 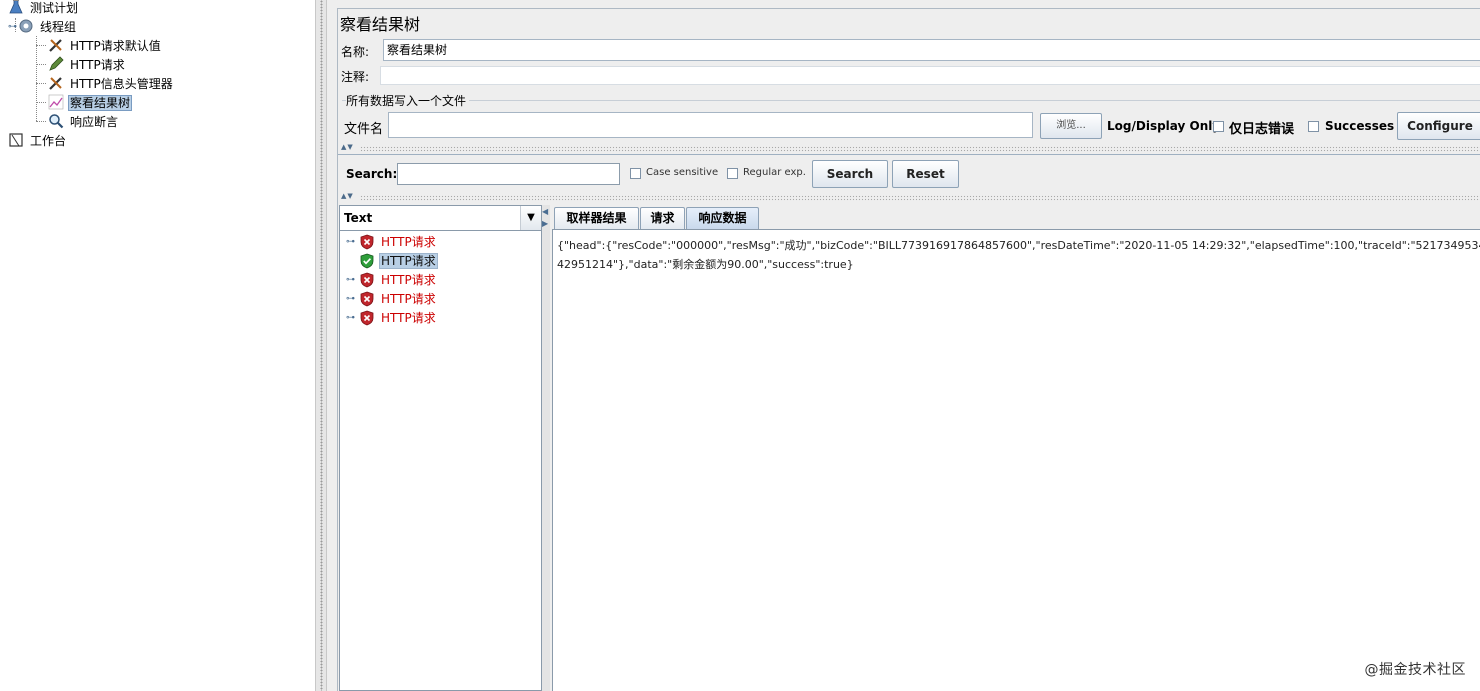 What do you see at coordinates (355, 77) in the screenshot?
I see `comment-label: 注释:` at bounding box center [355, 77].